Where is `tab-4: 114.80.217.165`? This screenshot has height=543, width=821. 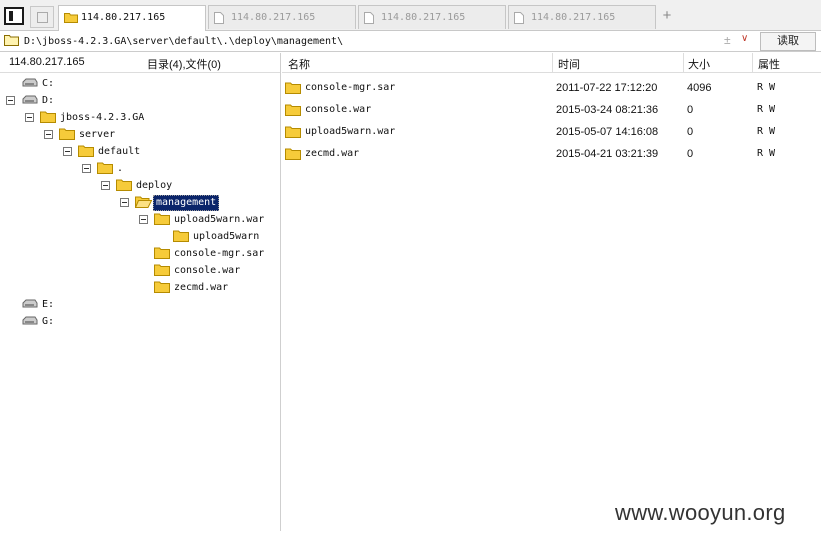 tab-4: 114.80.217.165 is located at coordinates (582, 17).